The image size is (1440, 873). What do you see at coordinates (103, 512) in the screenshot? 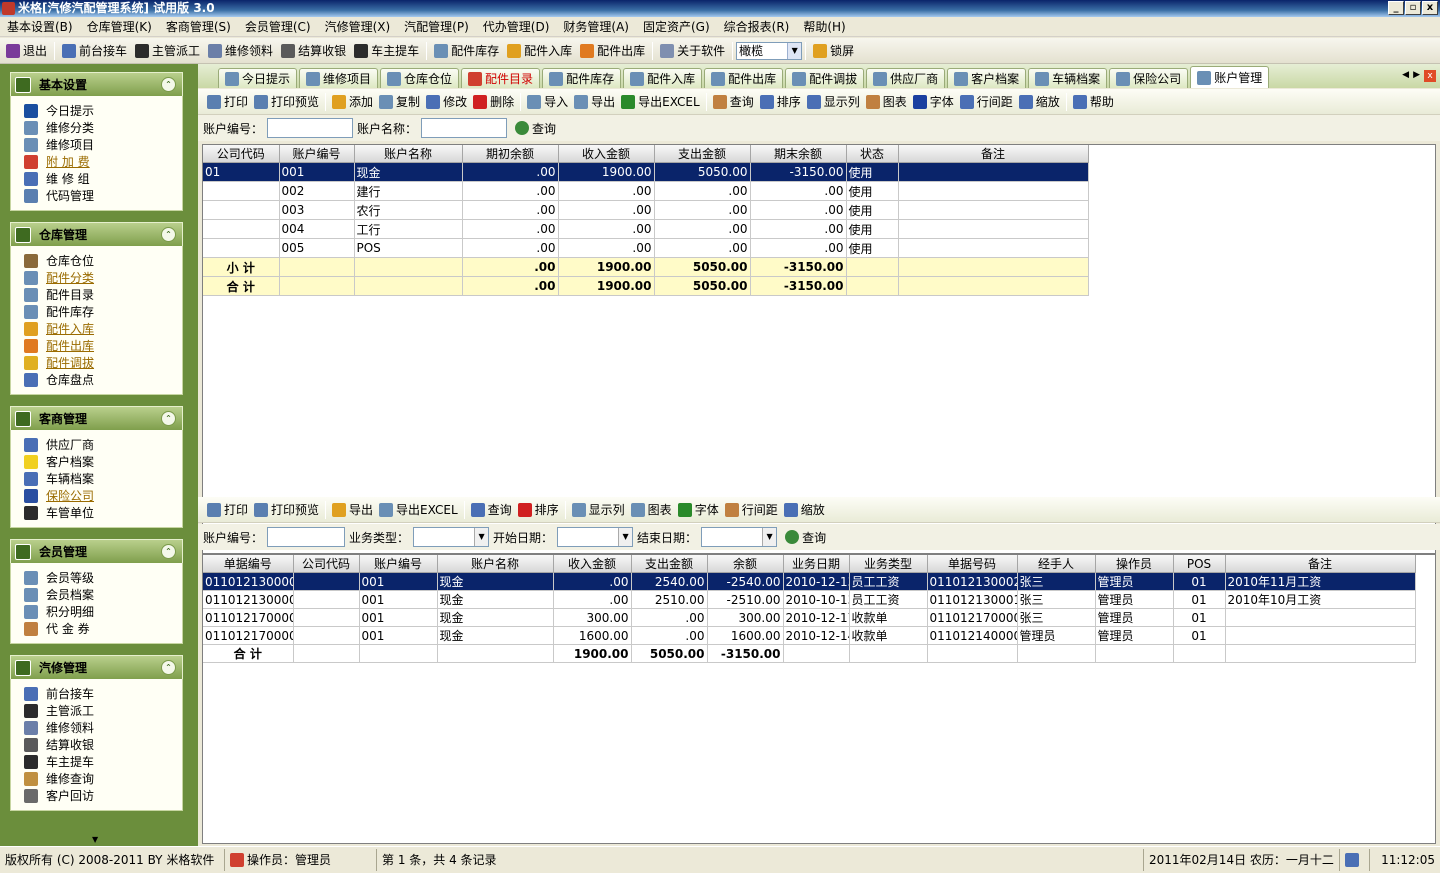
I see `sidebar-item: 车管单位` at bounding box center [103, 512].